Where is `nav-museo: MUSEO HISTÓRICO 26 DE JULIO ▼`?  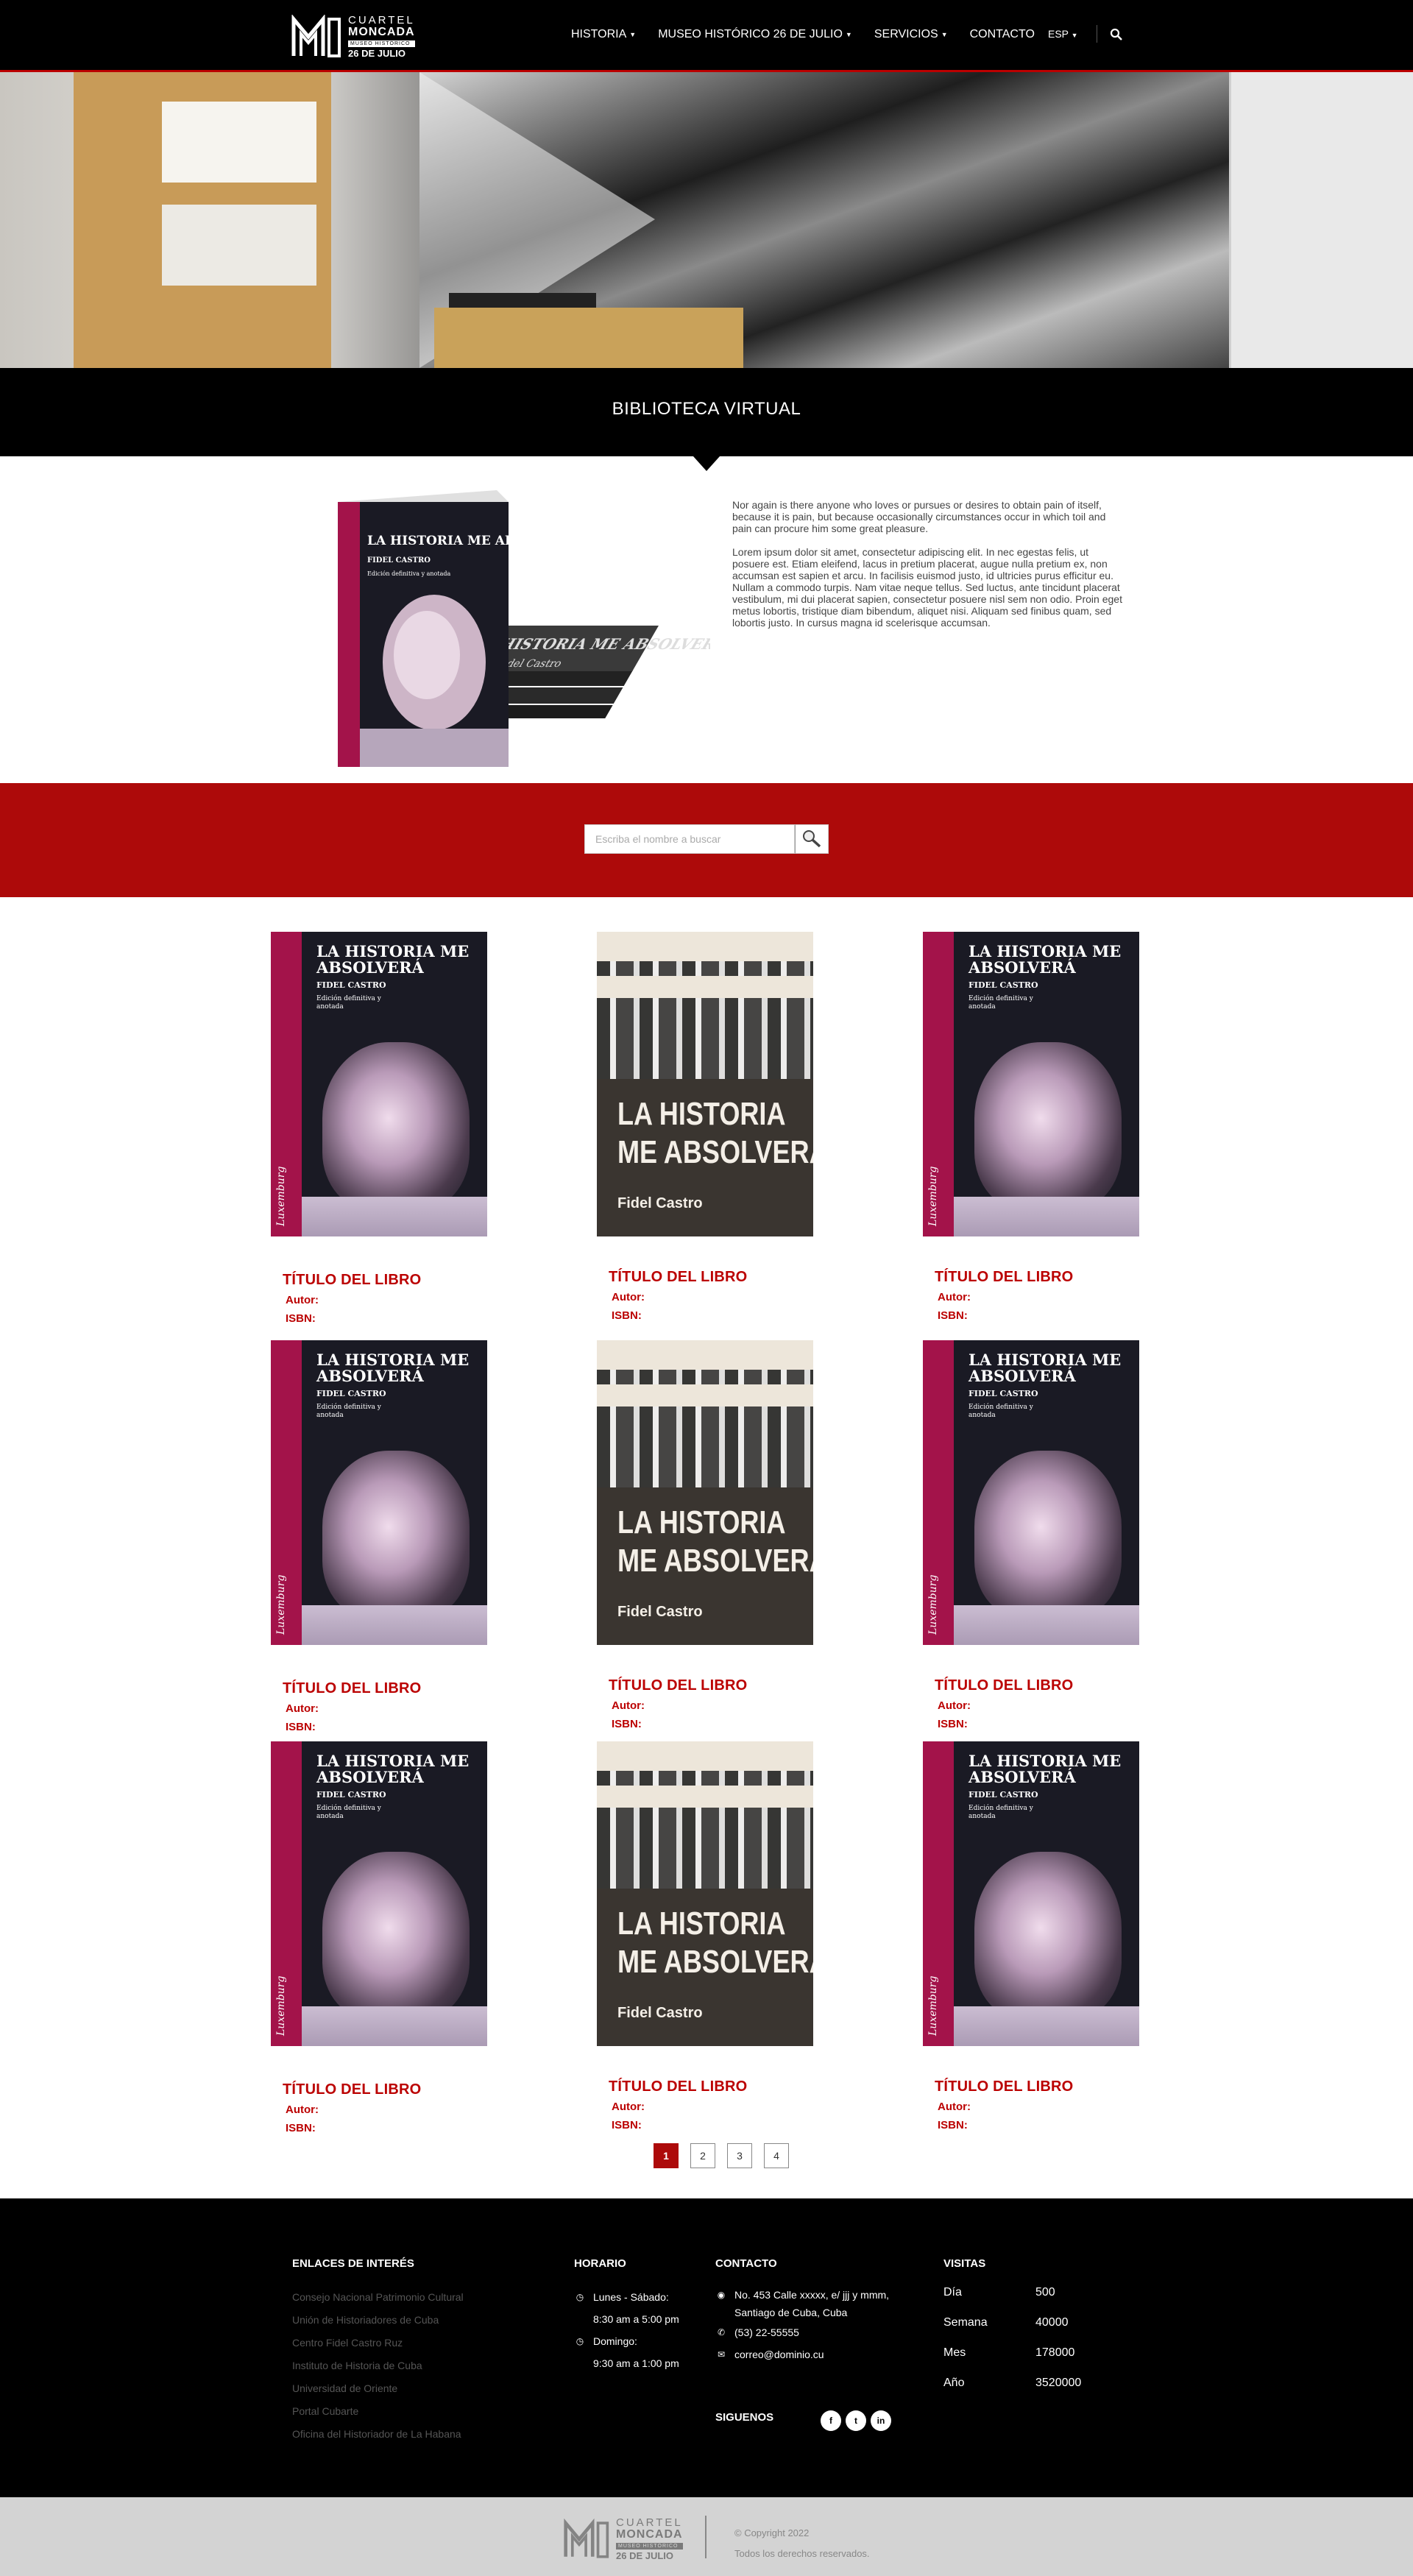 nav-museo: MUSEO HISTÓRICO 26 DE JULIO ▼ is located at coordinates (755, 34).